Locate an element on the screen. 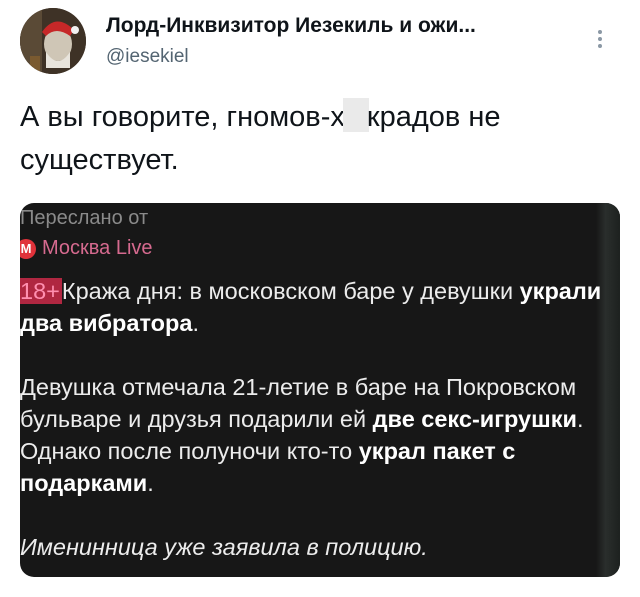  channel-row: M Москва Live is located at coordinates (86, 248).